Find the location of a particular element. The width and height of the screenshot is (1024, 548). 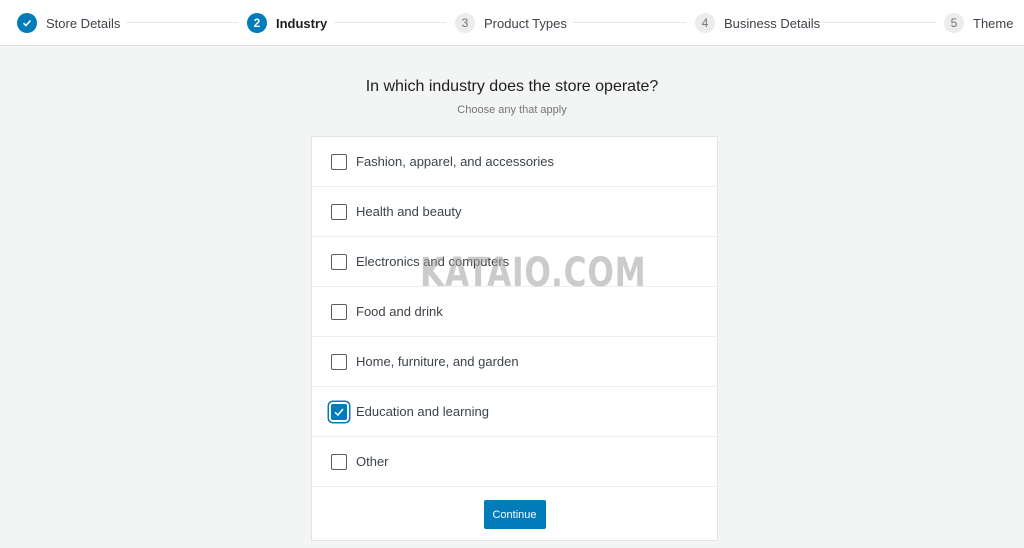

step-product-types: 3 Product Types is located at coordinates (511, 23).